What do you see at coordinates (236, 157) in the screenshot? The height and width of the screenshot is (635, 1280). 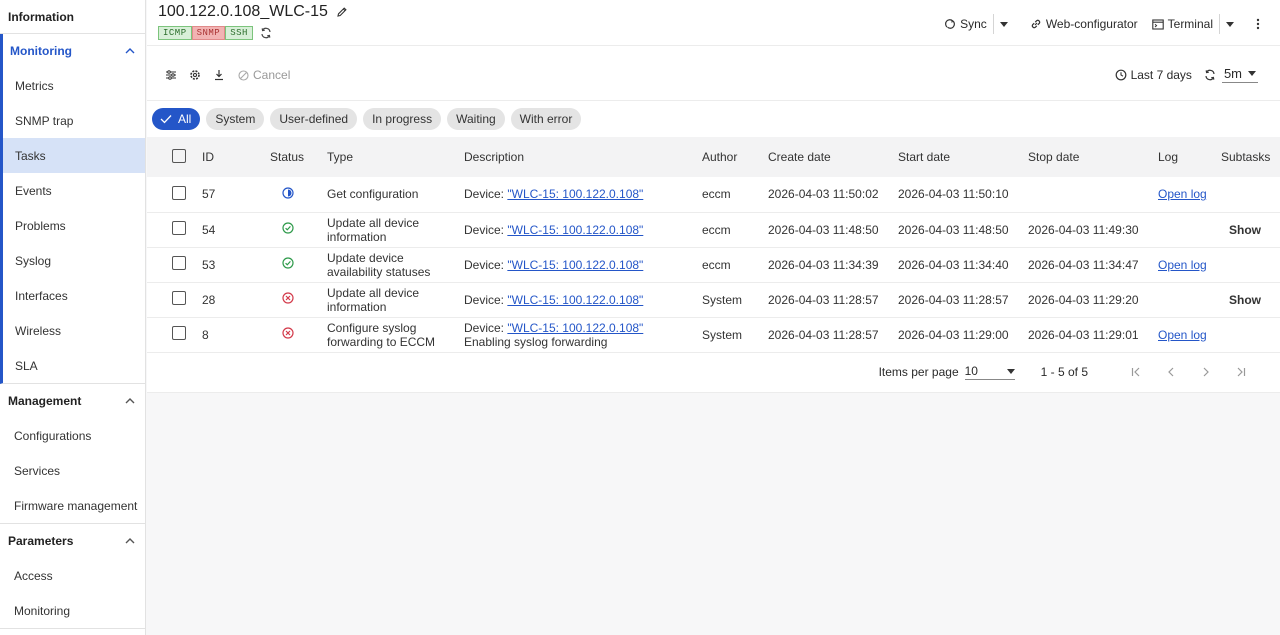 I see `col-header-id: ID` at bounding box center [236, 157].